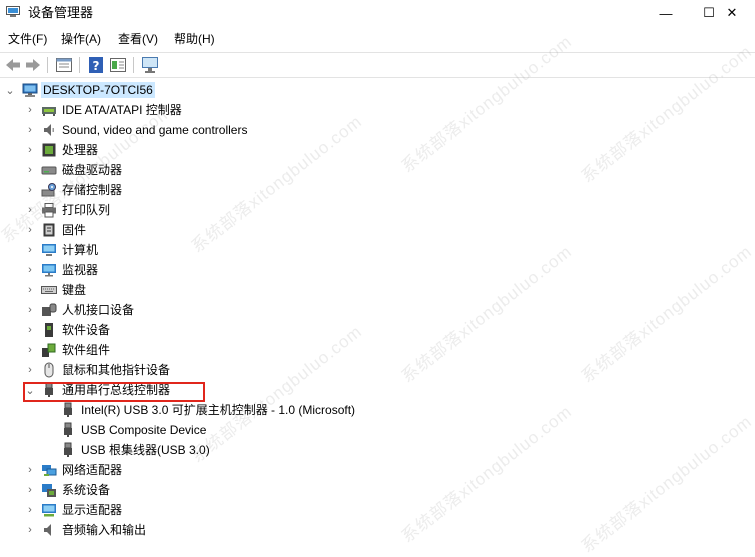 This screenshot has width=755, height=557. What do you see at coordinates (49, 530) in the screenshot?
I see `audio-io-icon` at bounding box center [49, 530].